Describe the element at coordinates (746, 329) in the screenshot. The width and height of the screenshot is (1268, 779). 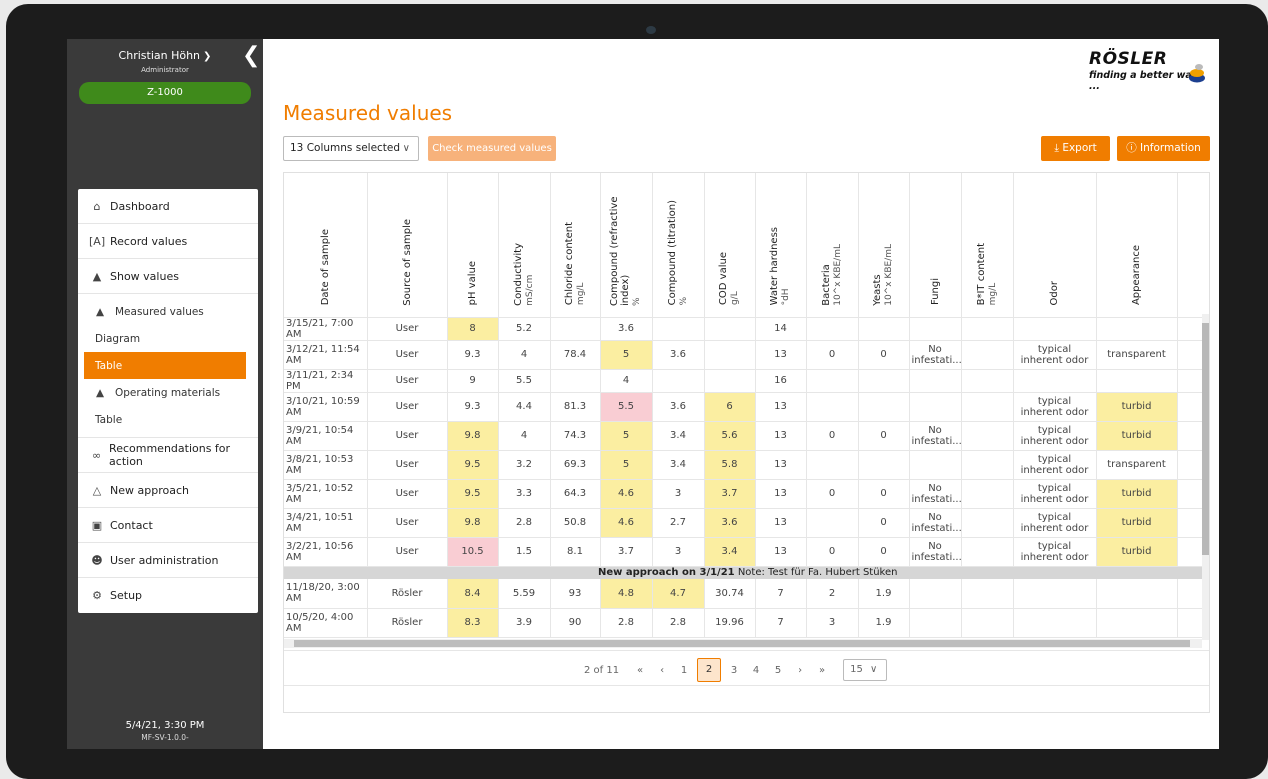
I see `table-row: 3/15/21, 7:00 AM User 8 5.2 3.6 14` at that location.